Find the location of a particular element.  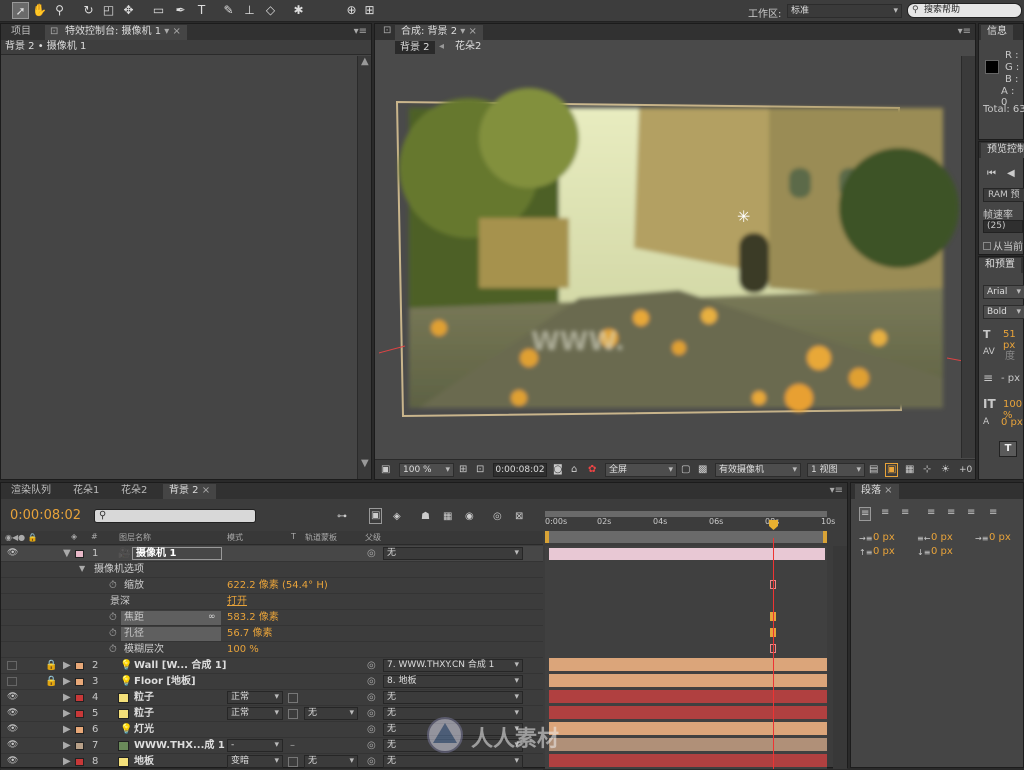

always-preview-icon: ▣ is located at coordinates (385, 470).